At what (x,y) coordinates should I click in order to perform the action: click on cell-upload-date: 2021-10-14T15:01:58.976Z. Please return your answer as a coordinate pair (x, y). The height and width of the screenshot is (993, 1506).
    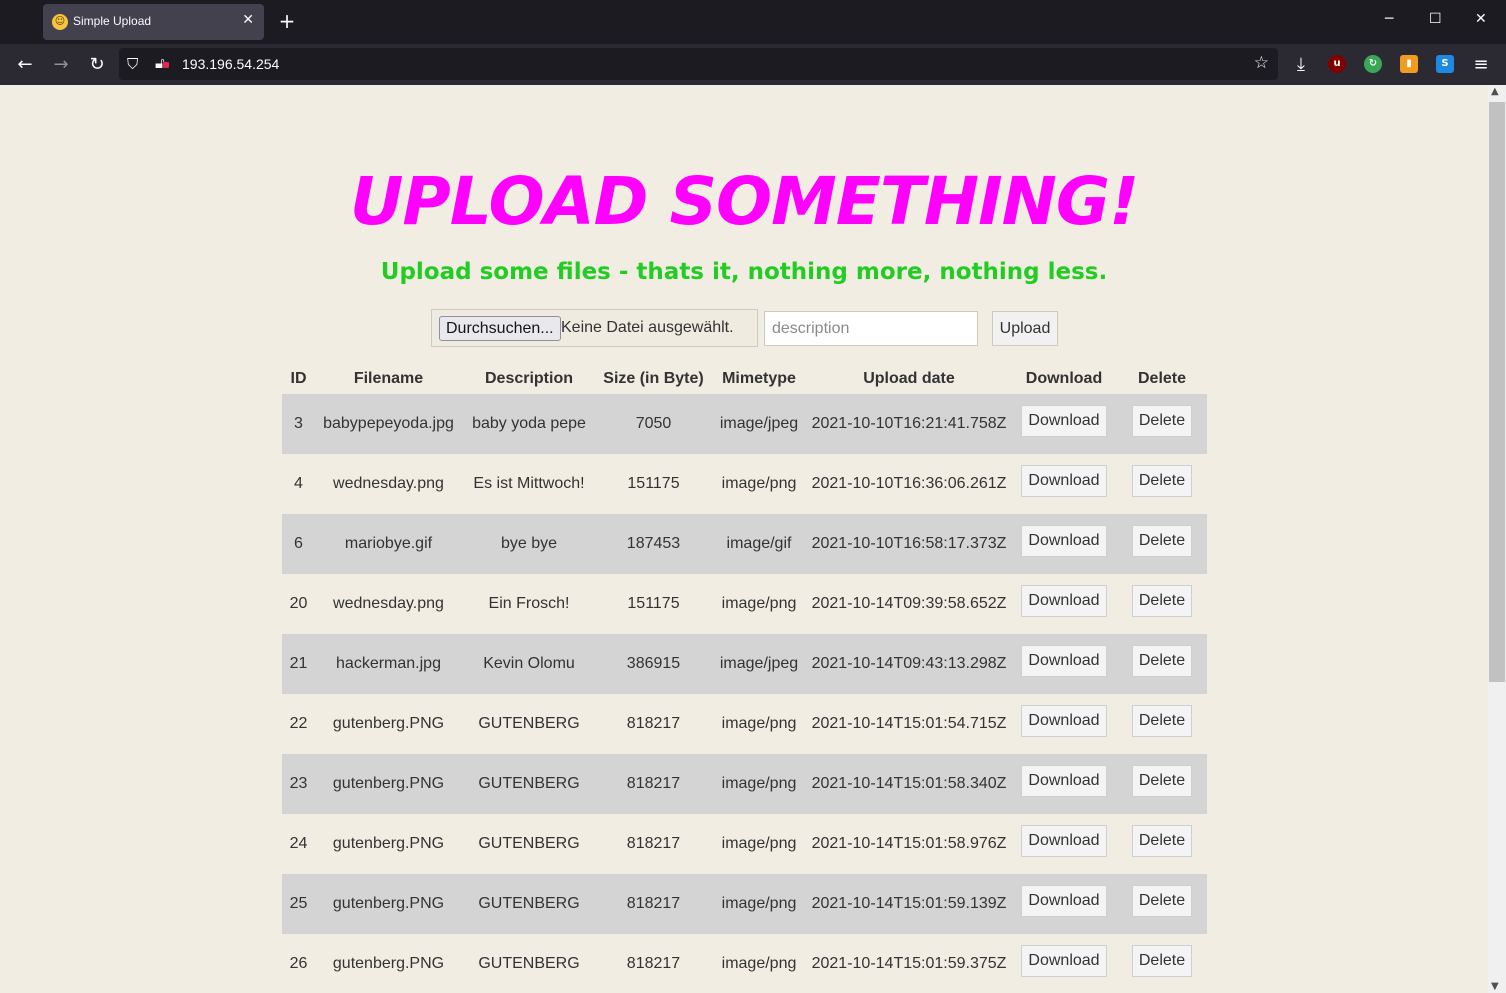
    Looking at the image, I should click on (909, 843).